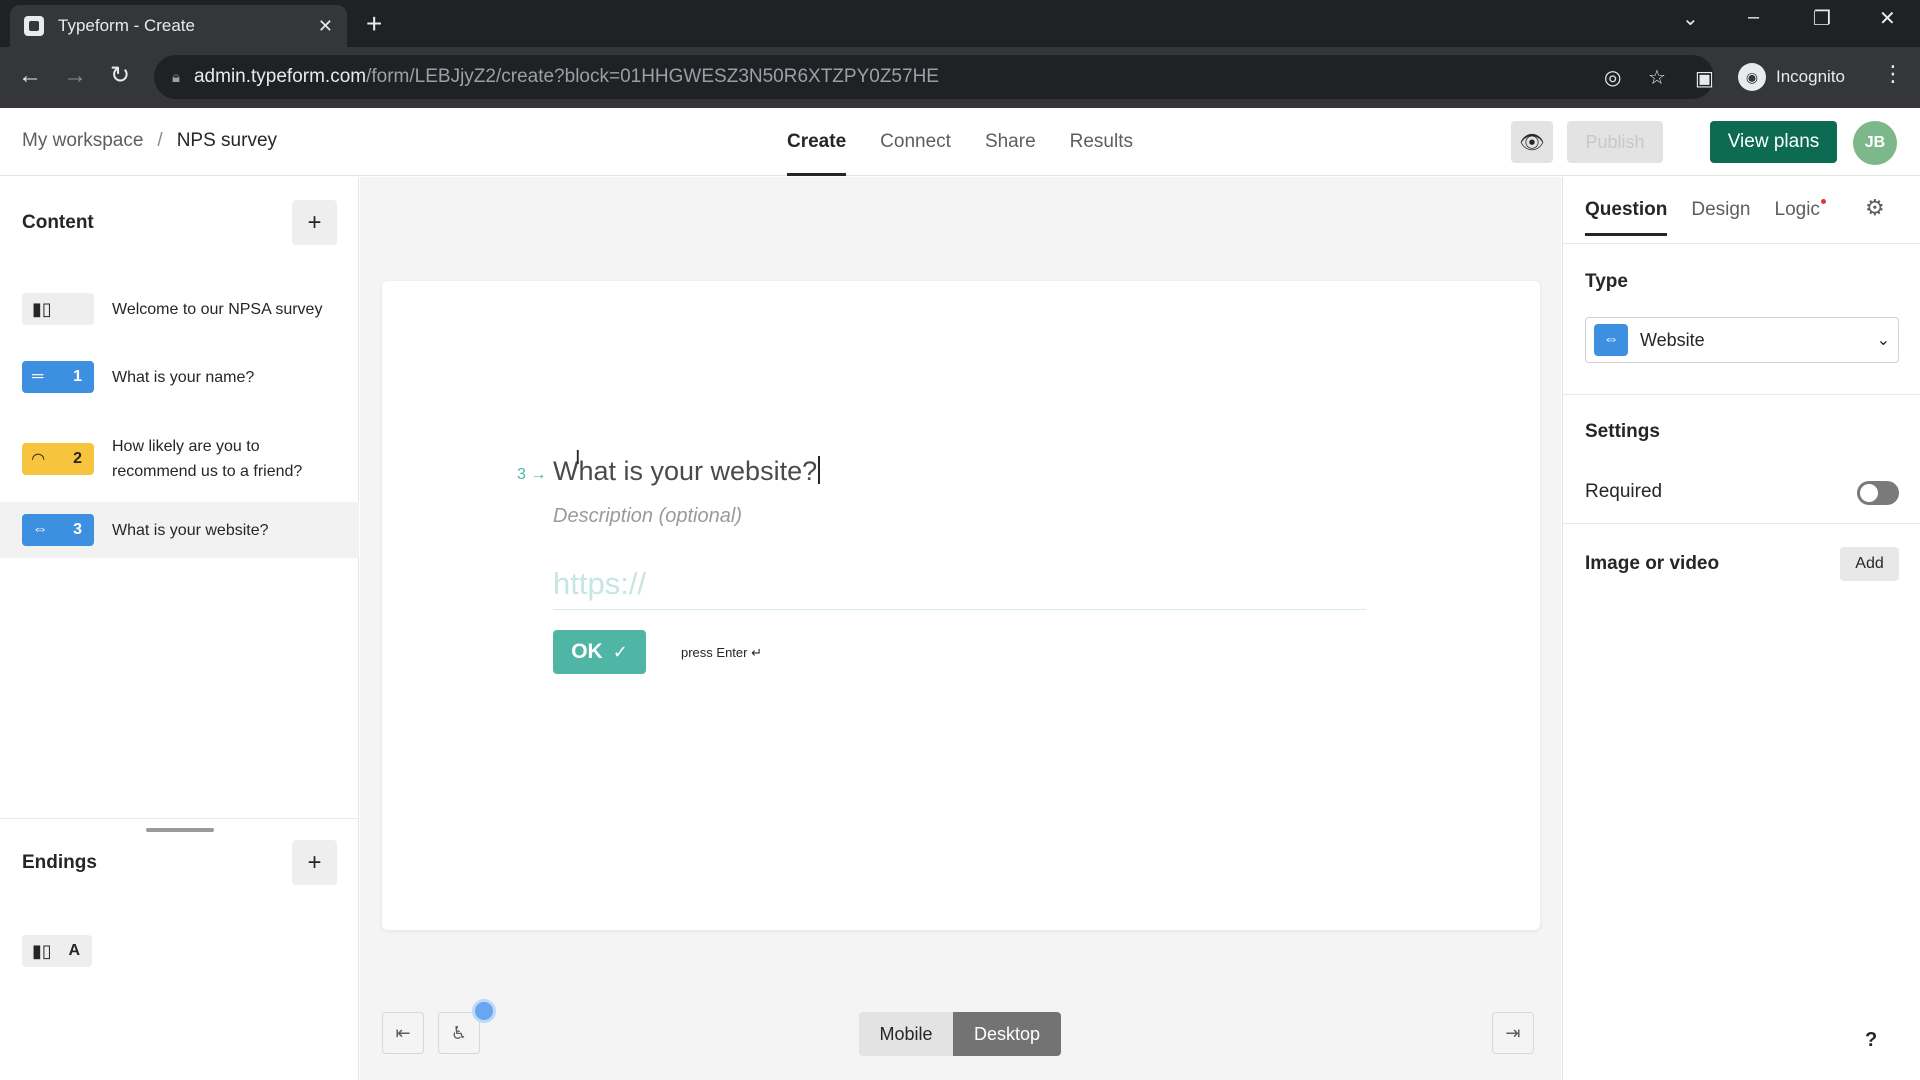 Image resolution: width=1920 pixels, height=1080 pixels. I want to click on lock-icon: 🔒︎, so click(176, 77).